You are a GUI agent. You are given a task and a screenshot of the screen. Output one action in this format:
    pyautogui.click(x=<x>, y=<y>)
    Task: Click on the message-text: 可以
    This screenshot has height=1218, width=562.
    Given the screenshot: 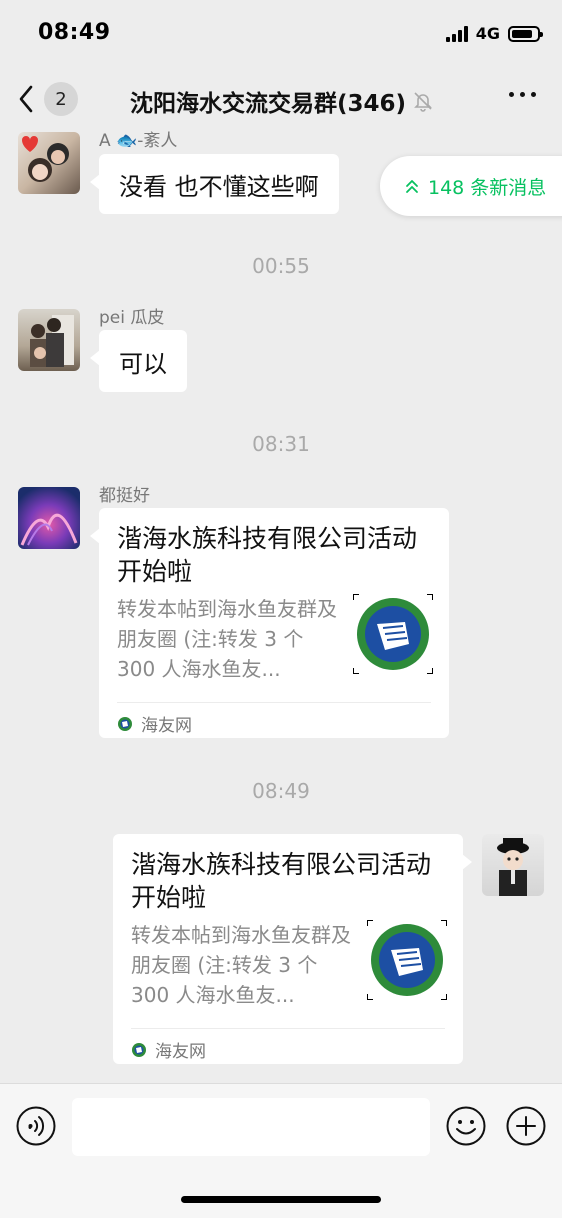 What is the action you would take?
    pyautogui.click(x=143, y=363)
    